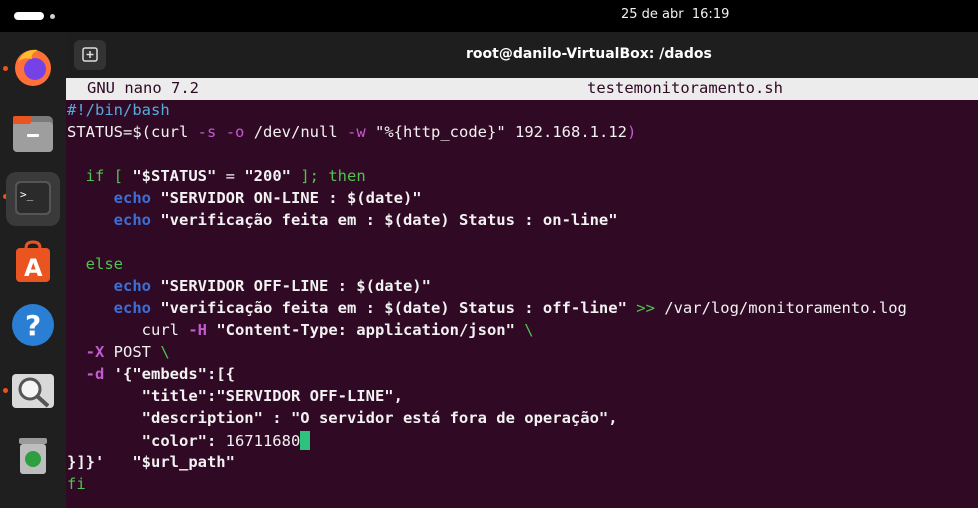  What do you see at coordinates (33, 67) in the screenshot?
I see `firefox-icon` at bounding box center [33, 67].